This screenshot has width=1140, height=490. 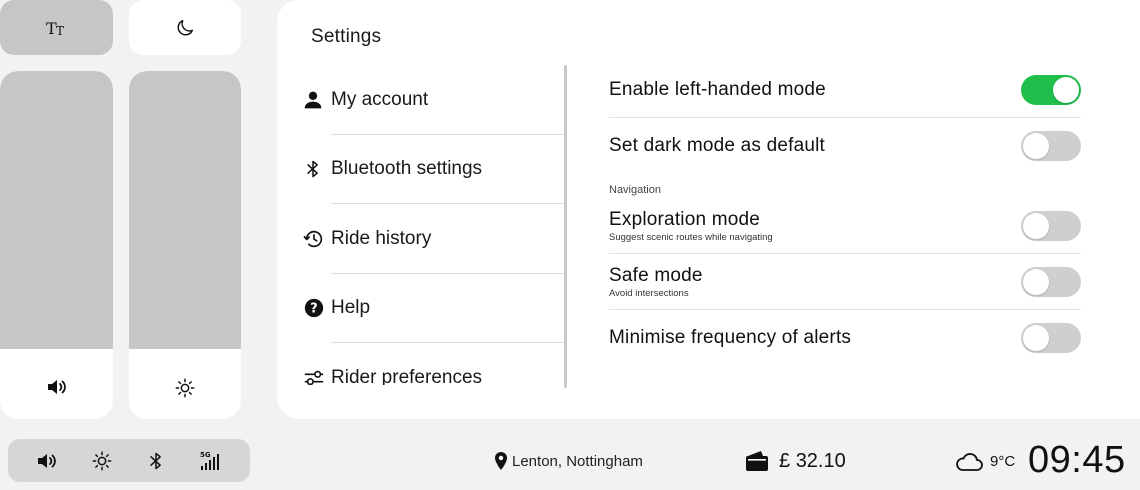 I want to click on svg-text: T, so click(x=60, y=31).